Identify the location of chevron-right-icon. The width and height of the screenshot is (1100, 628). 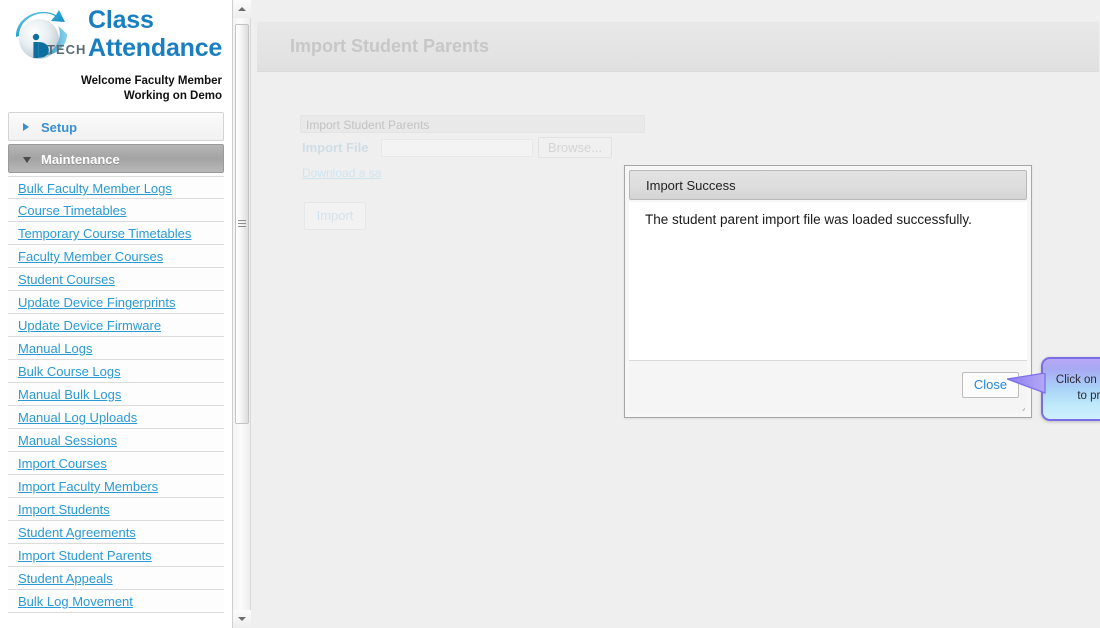
(26, 126).